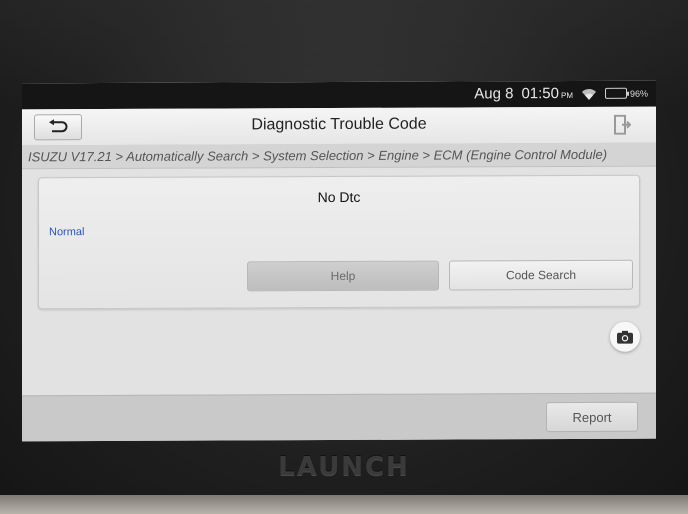  What do you see at coordinates (589, 93) in the screenshot?
I see `wifi-icon` at bounding box center [589, 93].